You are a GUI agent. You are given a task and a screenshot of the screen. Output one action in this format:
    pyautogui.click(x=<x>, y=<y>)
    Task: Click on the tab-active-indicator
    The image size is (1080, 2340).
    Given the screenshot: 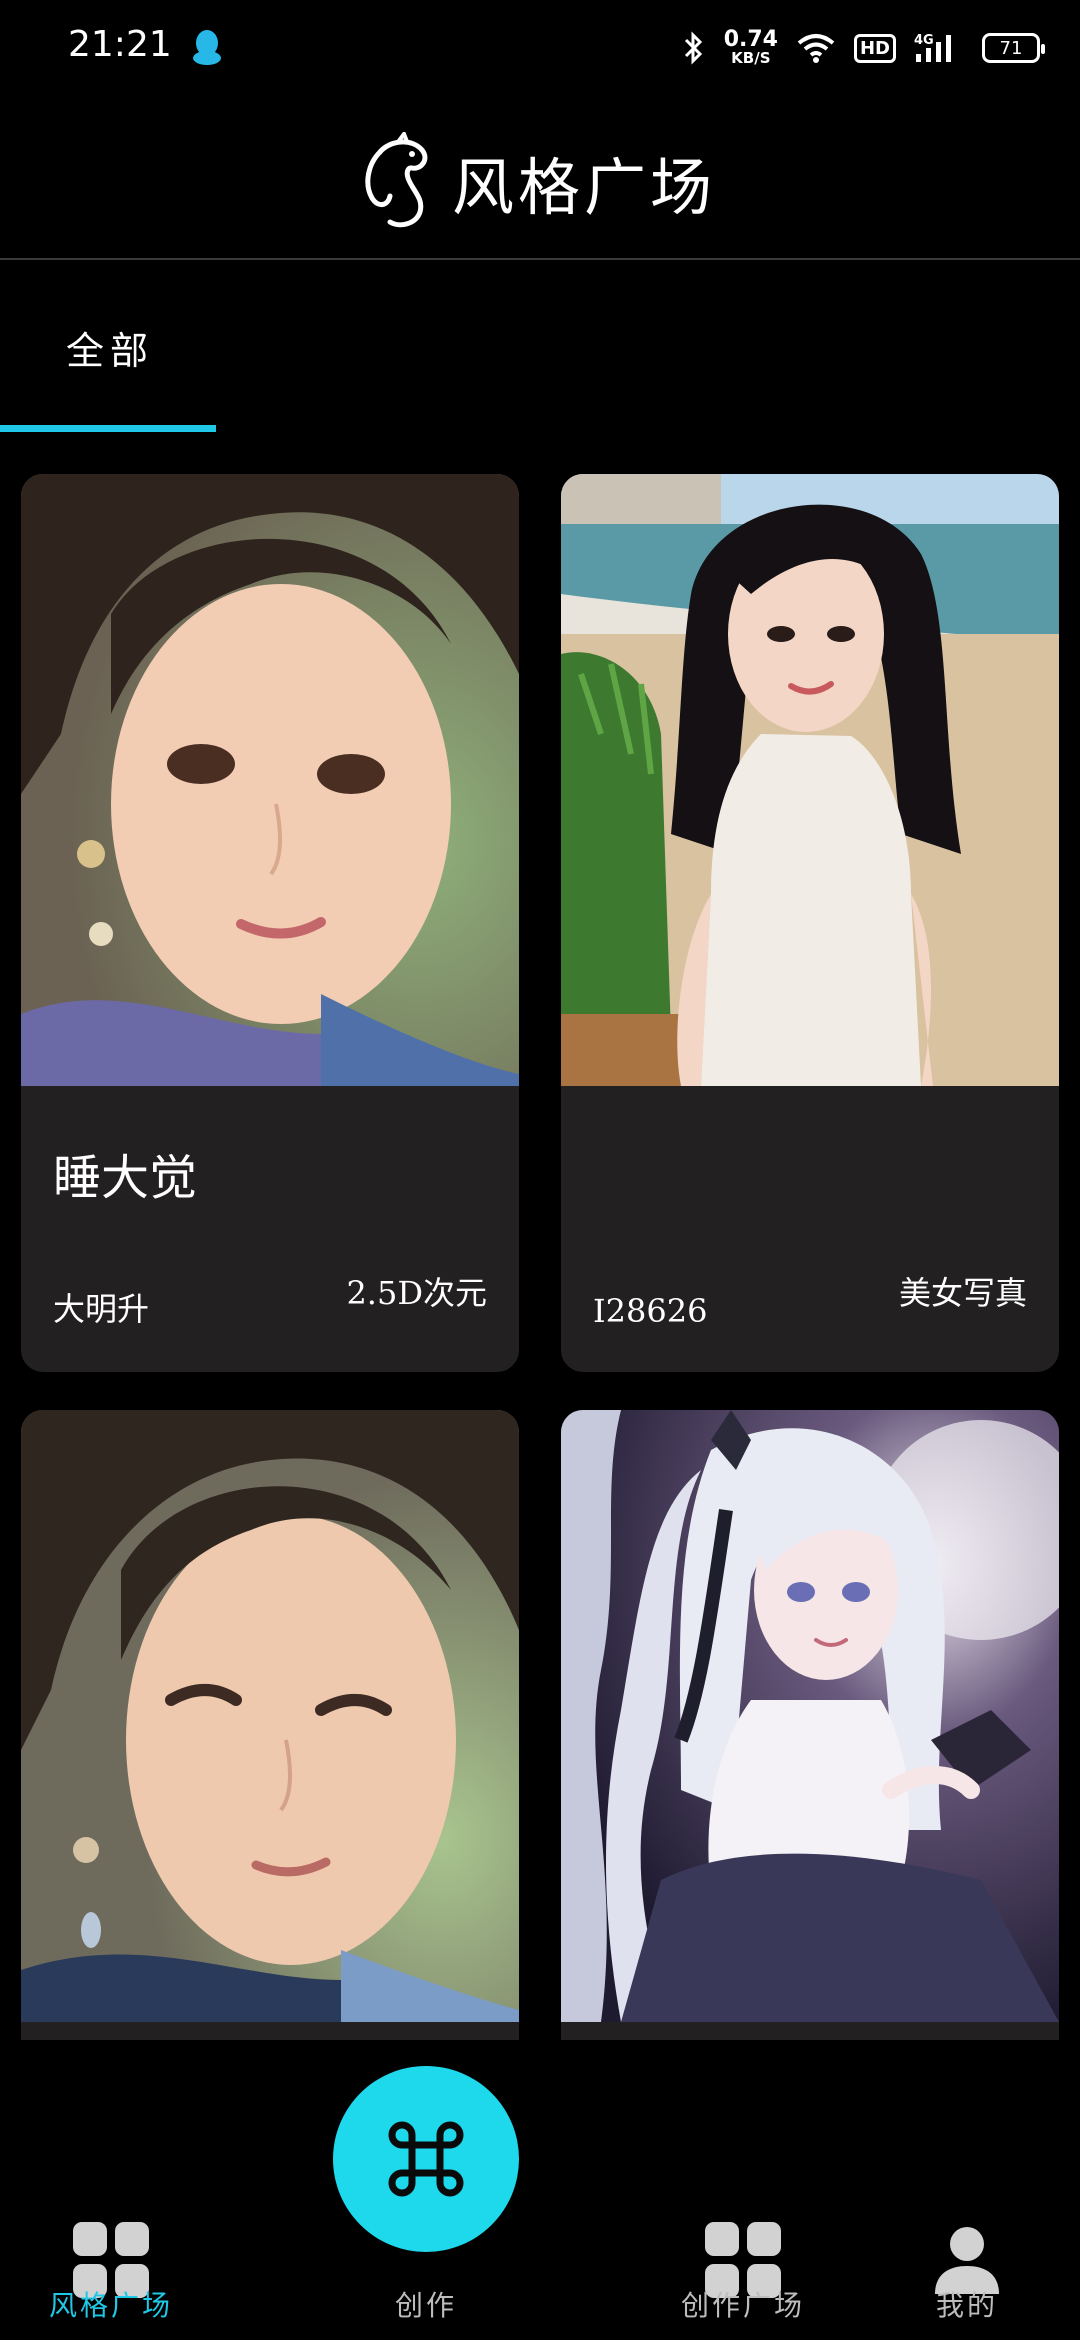 What is the action you would take?
    pyautogui.click(x=108, y=428)
    